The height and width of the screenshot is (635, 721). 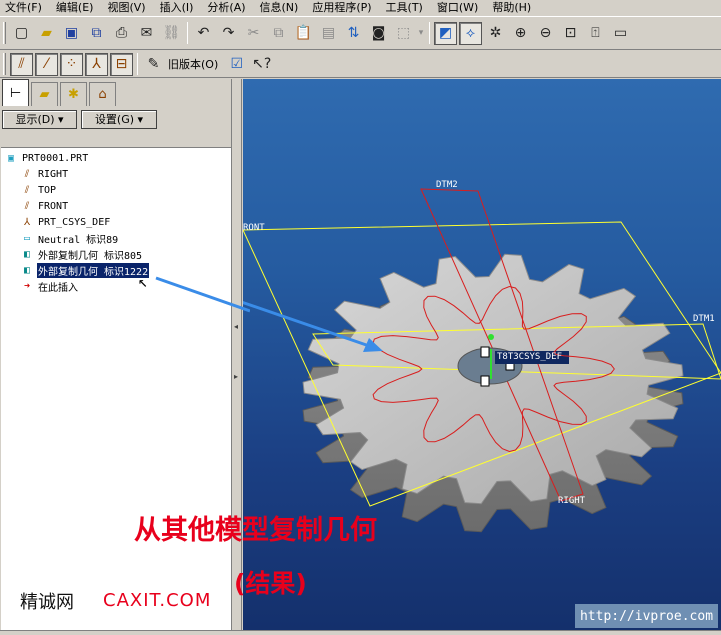 I want to click on tab-favorites: ✱, so click(x=73, y=94).